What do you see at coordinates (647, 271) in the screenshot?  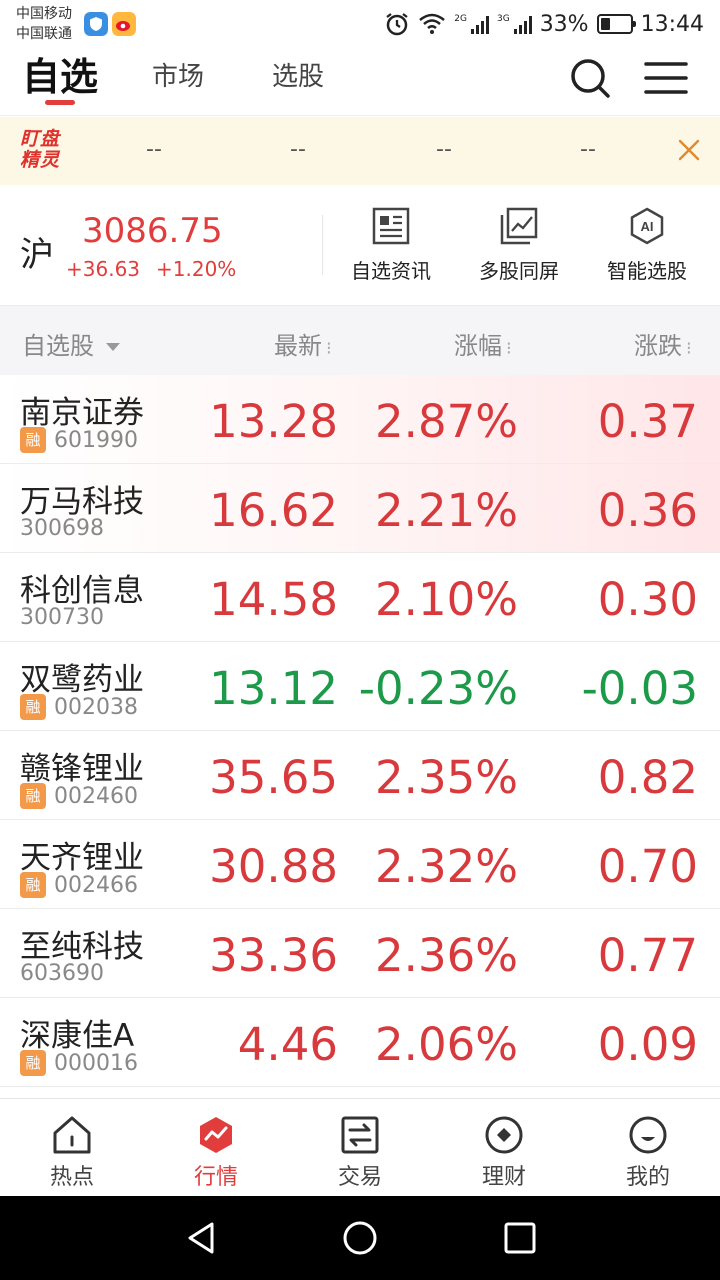 I see `smart-stock-picker-label: 智能选股` at bounding box center [647, 271].